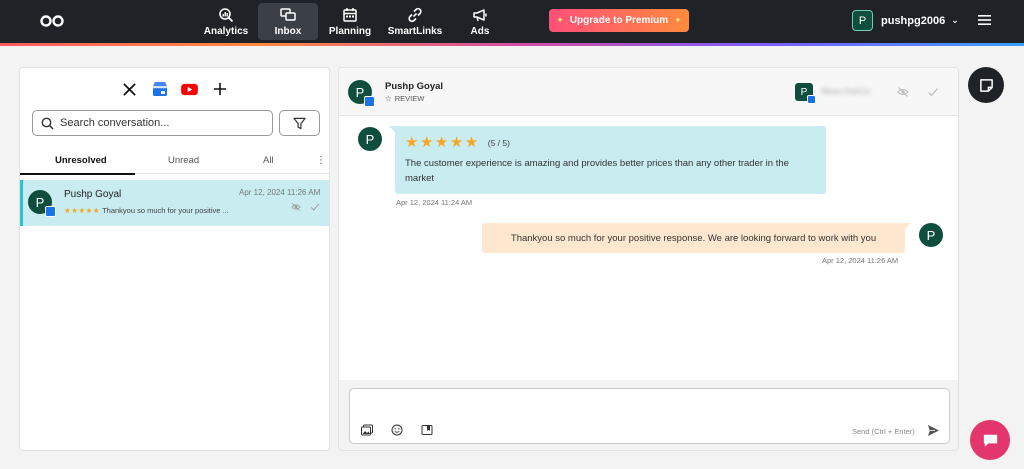  I want to click on message-composer: Send (Ctrl + Enter), so click(649, 416).